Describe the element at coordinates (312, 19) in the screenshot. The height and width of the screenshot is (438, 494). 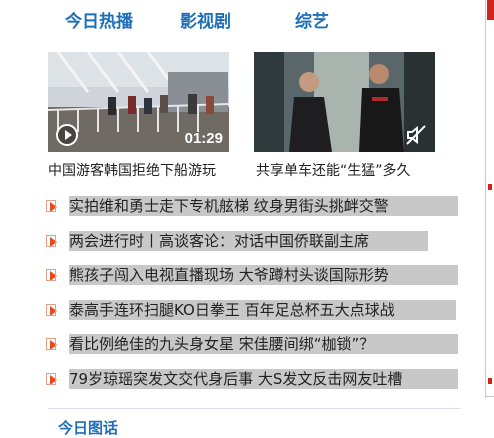
I see `tab-variety: 综艺` at that location.